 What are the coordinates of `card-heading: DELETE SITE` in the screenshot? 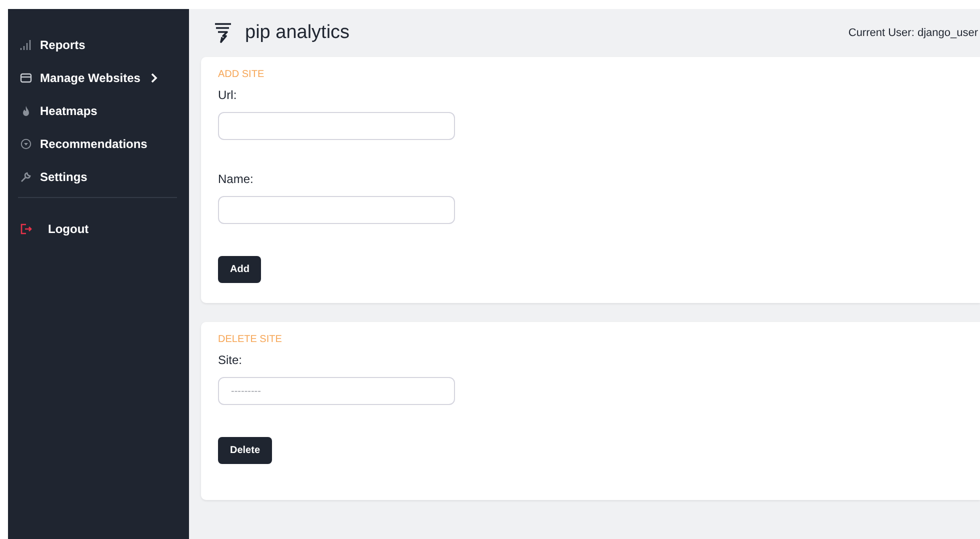 It's located at (250, 339).